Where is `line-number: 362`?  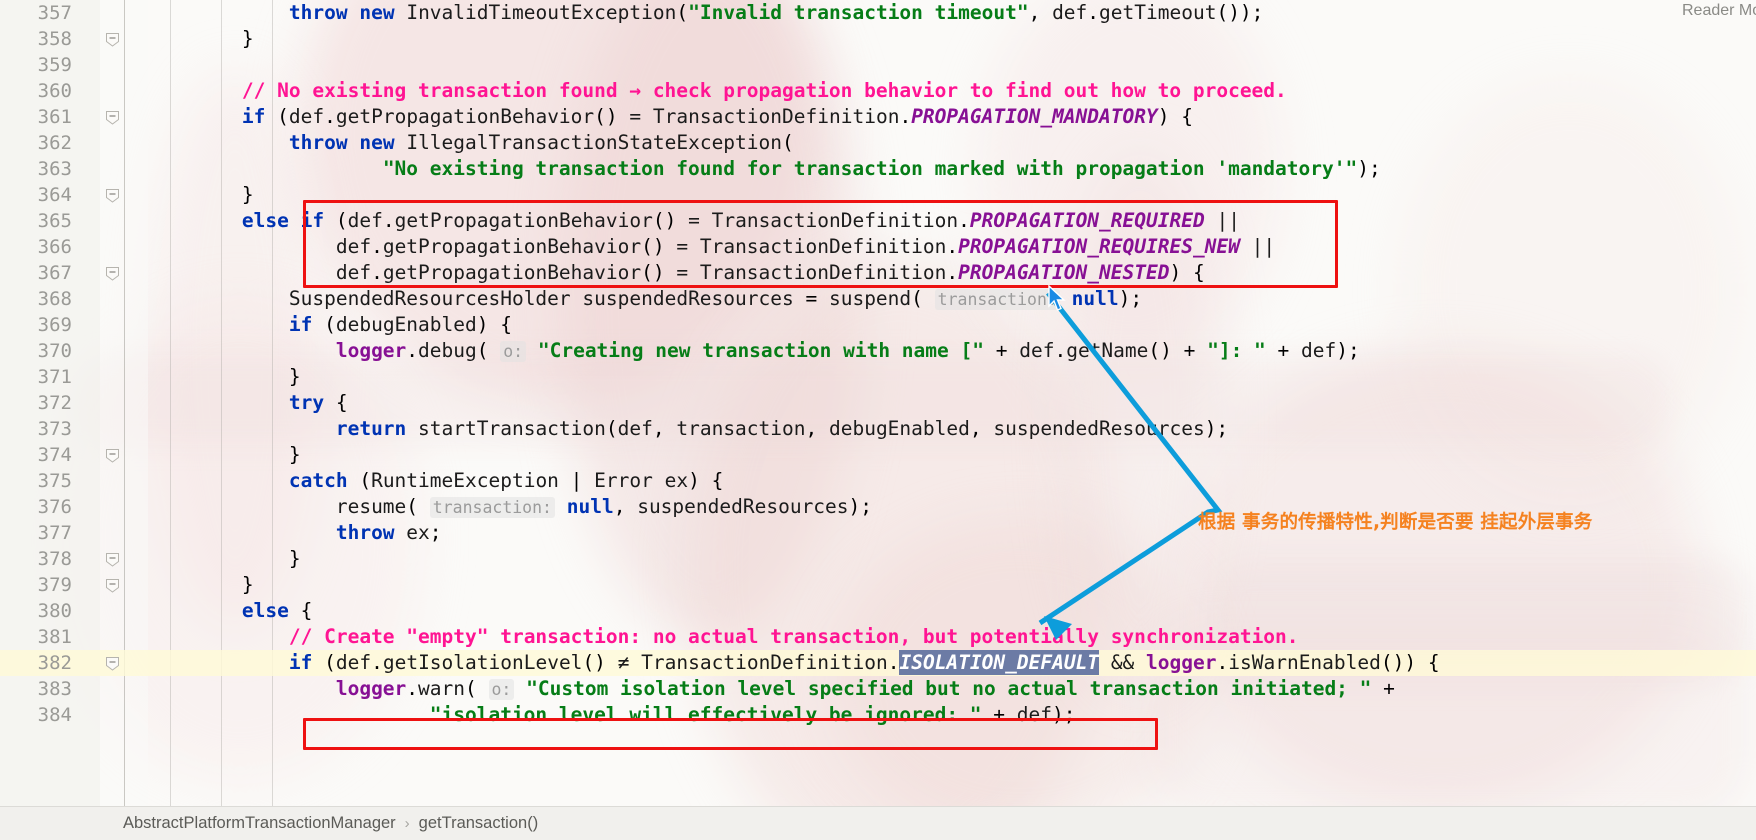 line-number: 362 is located at coordinates (54, 143).